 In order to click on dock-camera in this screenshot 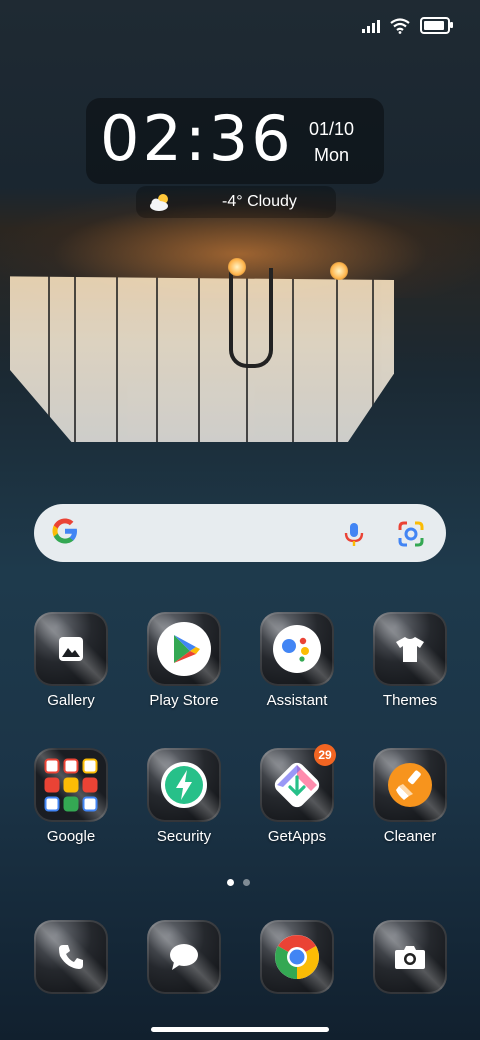, I will do `click(410, 957)`.